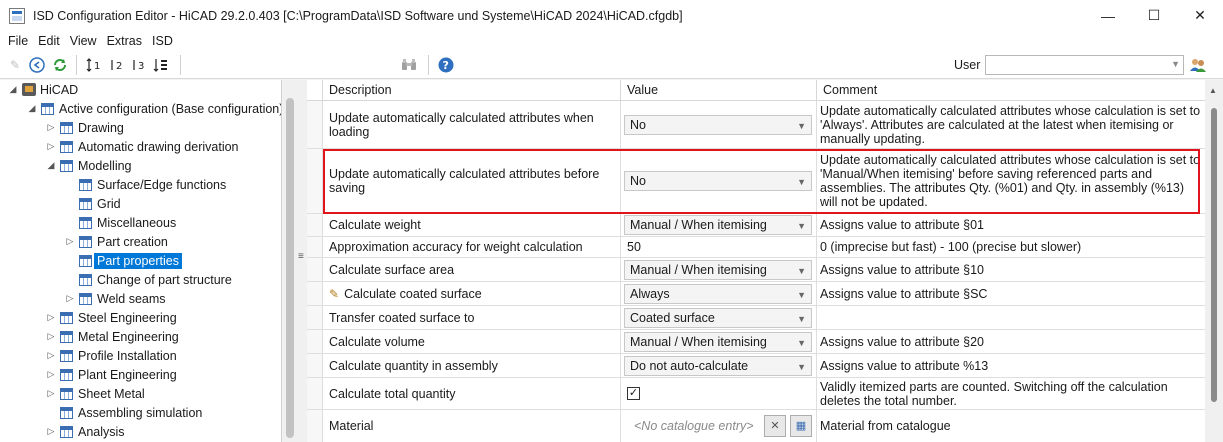 The image size is (1223, 442). I want to click on tree-item: ▷ Analysis, so click(85, 431).